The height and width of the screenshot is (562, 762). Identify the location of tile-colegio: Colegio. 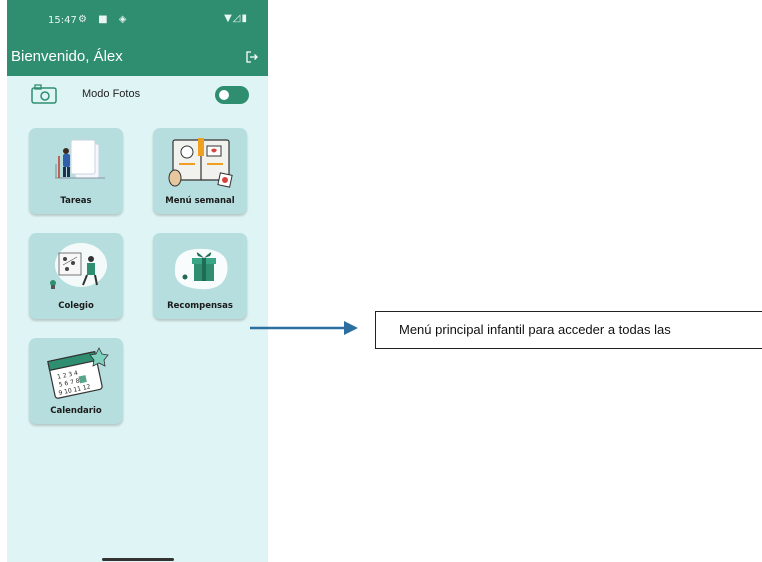
(76, 276).